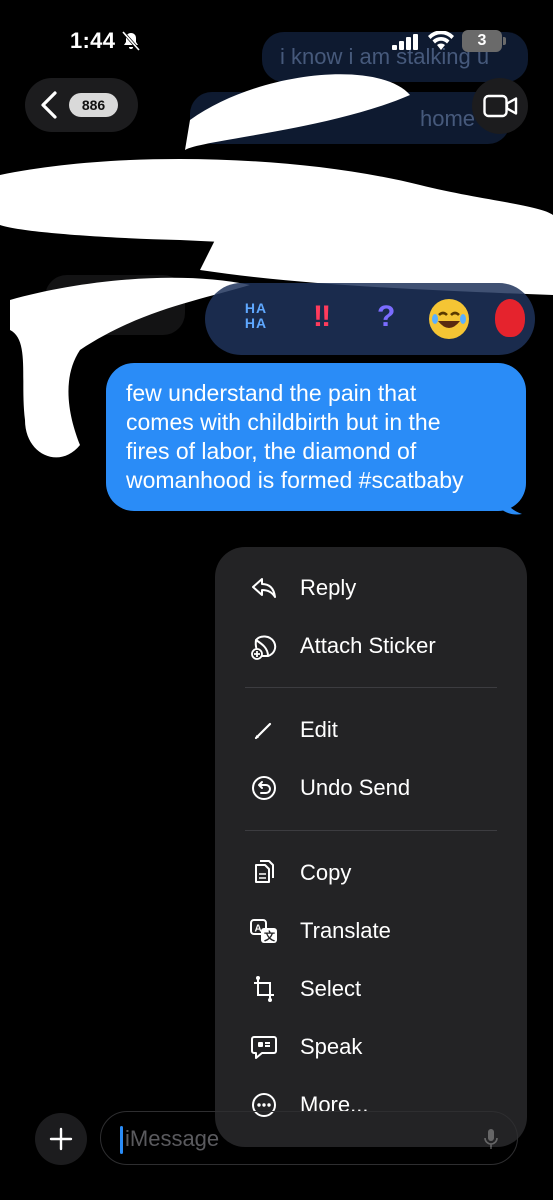 The image size is (553, 1200). What do you see at coordinates (256, 319) in the screenshot?
I see `haha-reaction: HA HA` at bounding box center [256, 319].